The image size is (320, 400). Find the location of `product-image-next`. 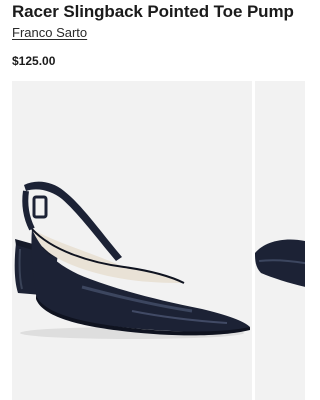

product-image-next is located at coordinates (280, 240).